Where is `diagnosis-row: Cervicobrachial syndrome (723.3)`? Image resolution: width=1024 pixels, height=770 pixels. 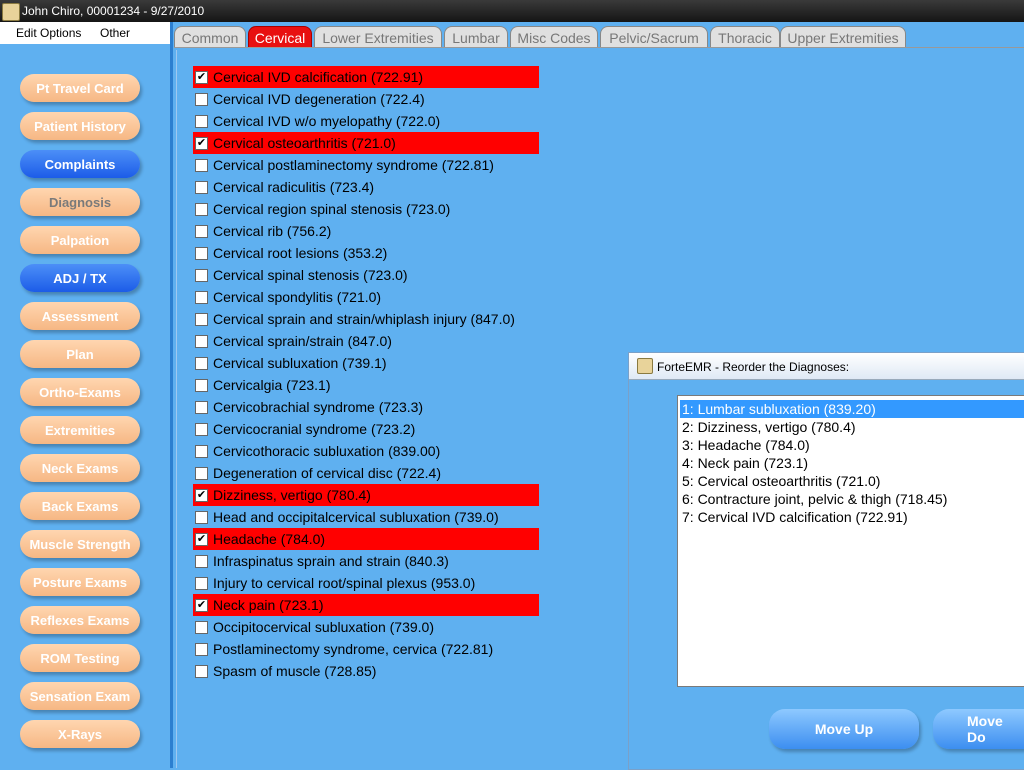
diagnosis-row: Cervicobrachial syndrome (723.3) is located at coordinates (366, 407).